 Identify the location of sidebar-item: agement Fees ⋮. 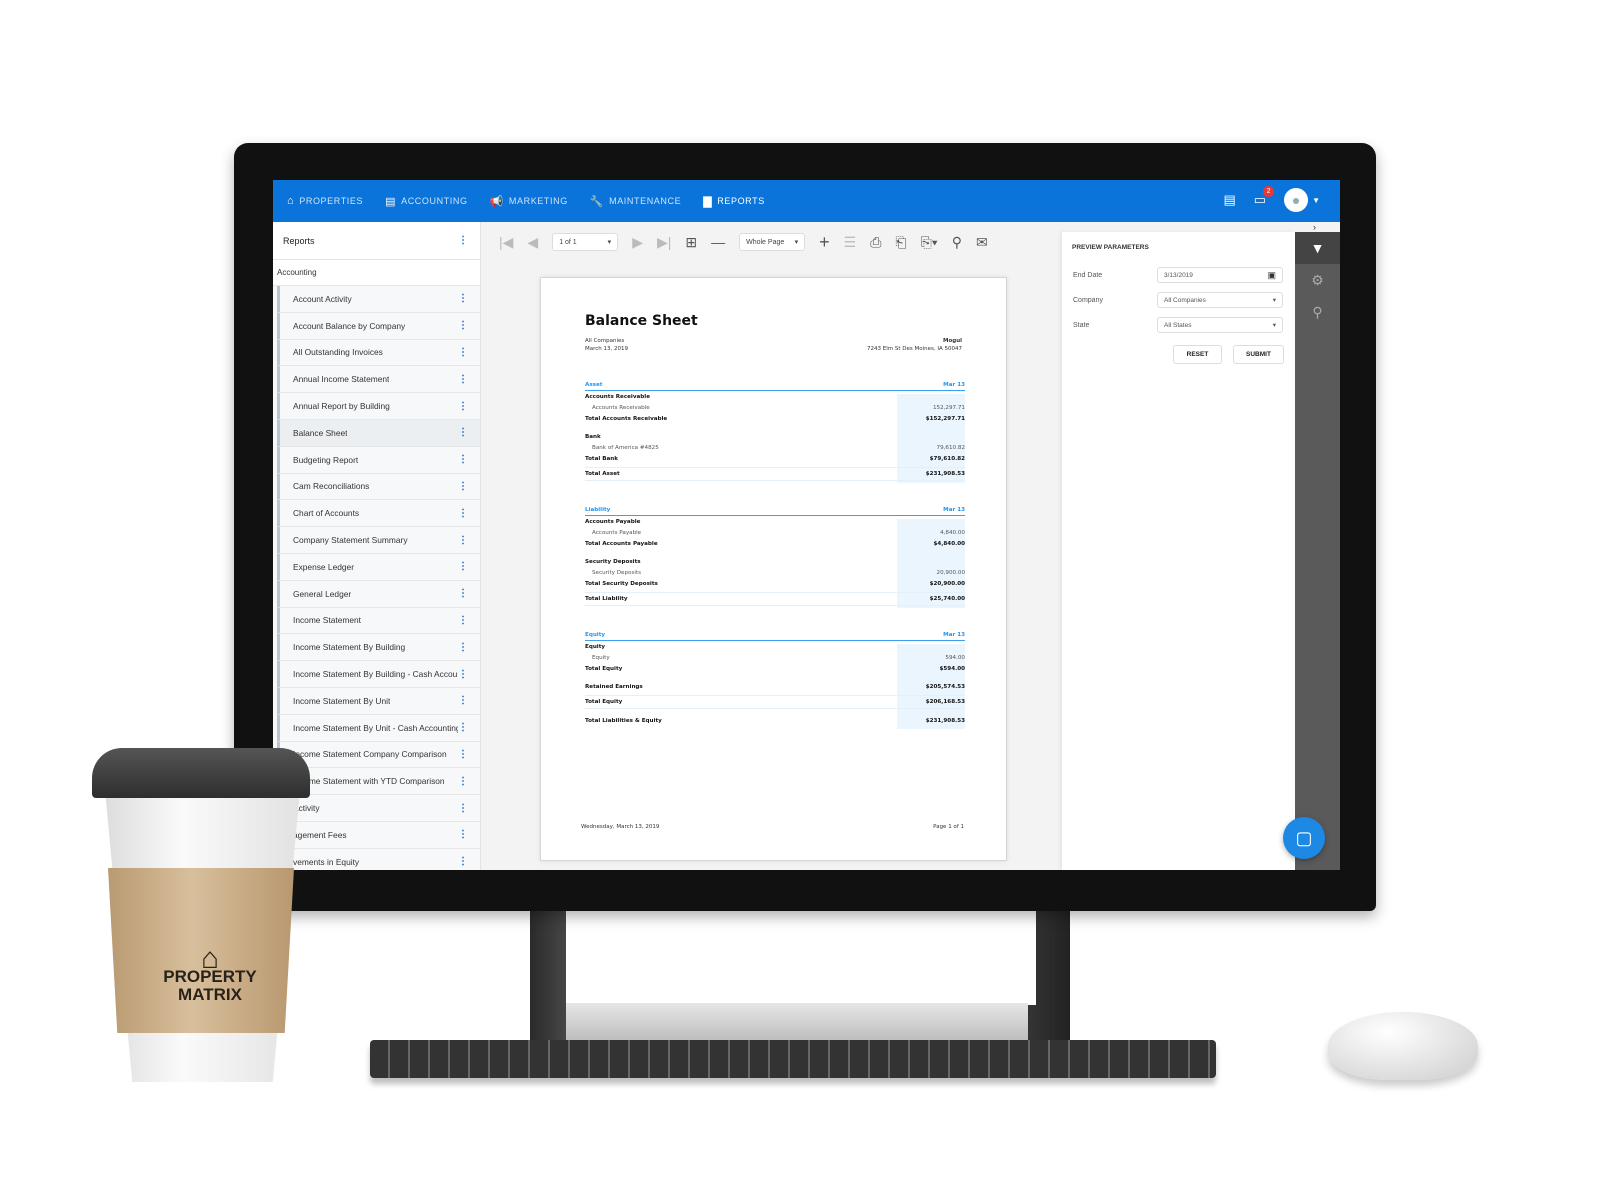
(378, 835).